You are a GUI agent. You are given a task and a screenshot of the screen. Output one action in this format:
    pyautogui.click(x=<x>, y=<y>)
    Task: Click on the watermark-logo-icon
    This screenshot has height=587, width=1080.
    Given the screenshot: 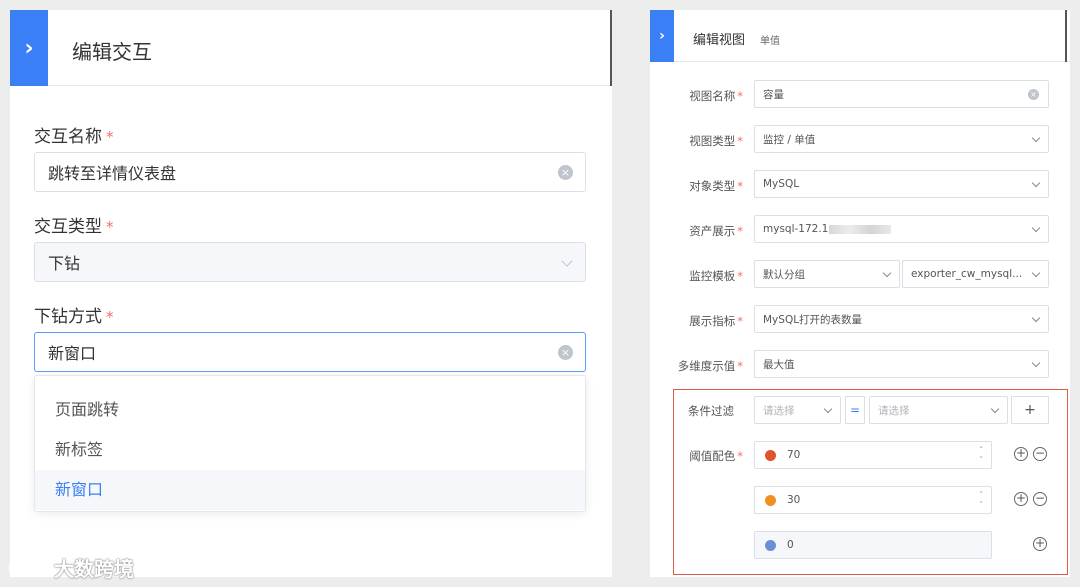 What is the action you would take?
    pyautogui.click(x=28, y=567)
    